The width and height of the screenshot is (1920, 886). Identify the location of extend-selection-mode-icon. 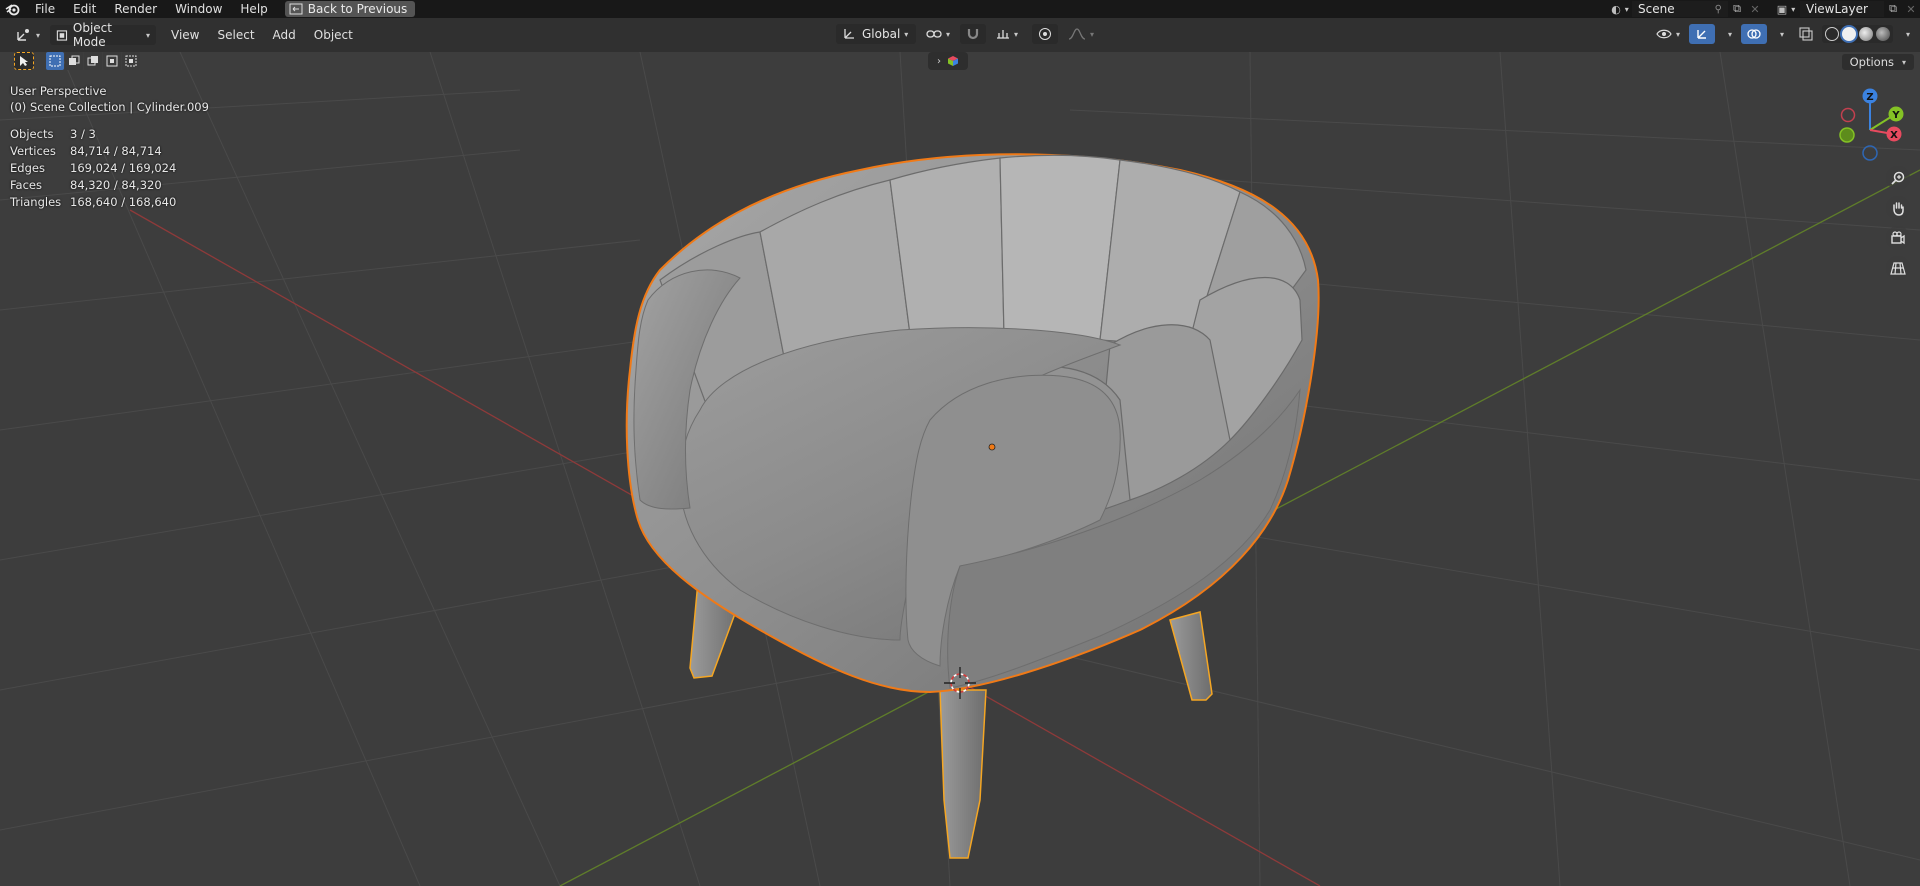
(74, 61).